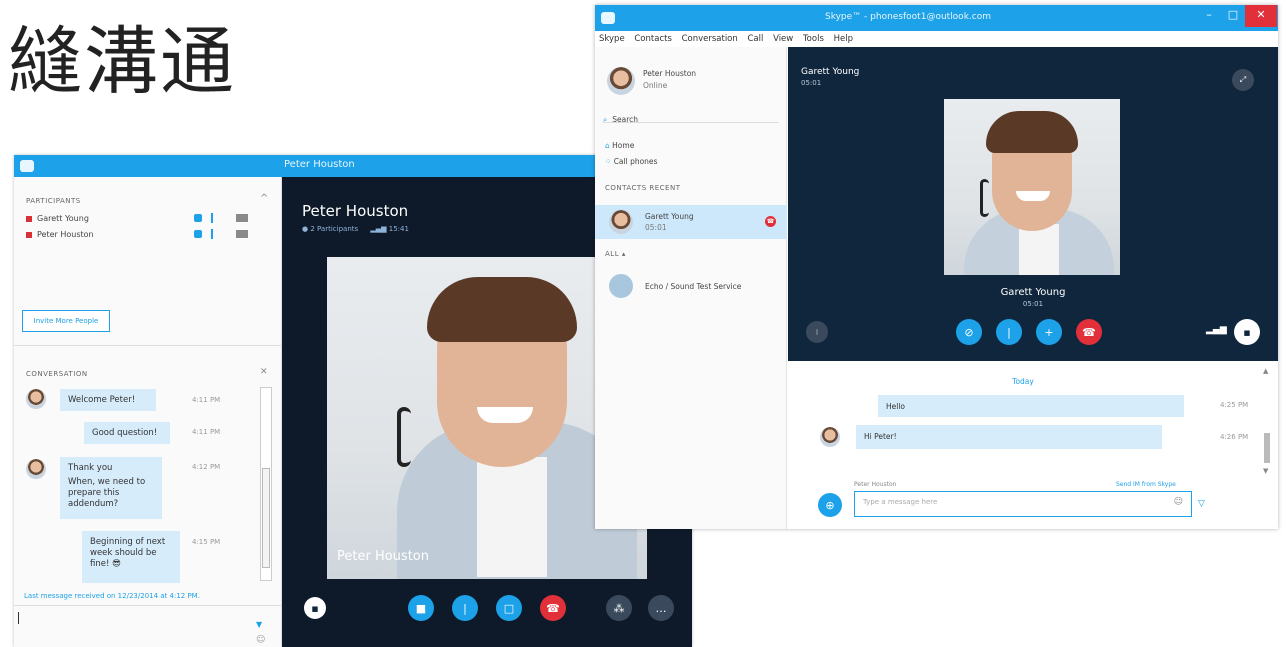 This screenshot has width=1286, height=647. What do you see at coordinates (1032, 187) in the screenshot?
I see `remote-video` at bounding box center [1032, 187].